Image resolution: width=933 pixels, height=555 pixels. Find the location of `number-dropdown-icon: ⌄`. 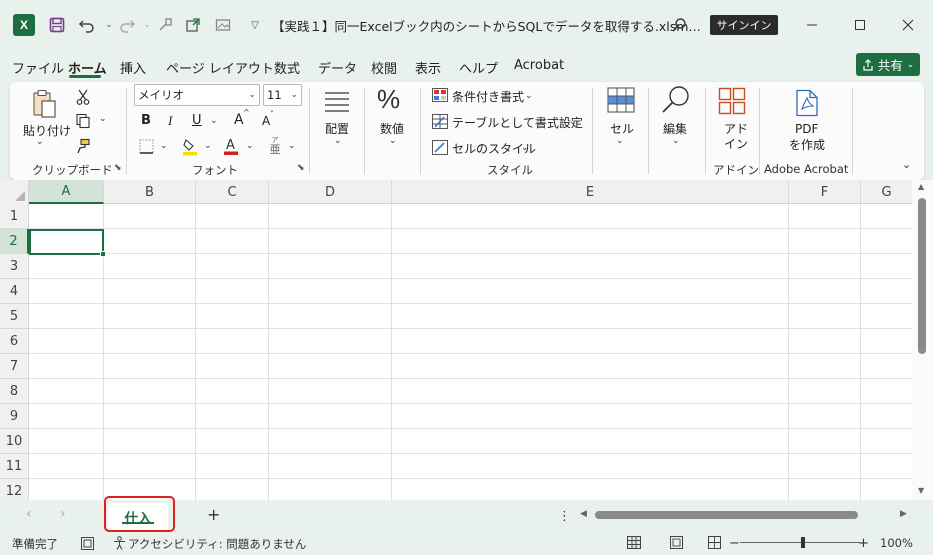

number-dropdown-icon: ⌄ is located at coordinates (393, 141).